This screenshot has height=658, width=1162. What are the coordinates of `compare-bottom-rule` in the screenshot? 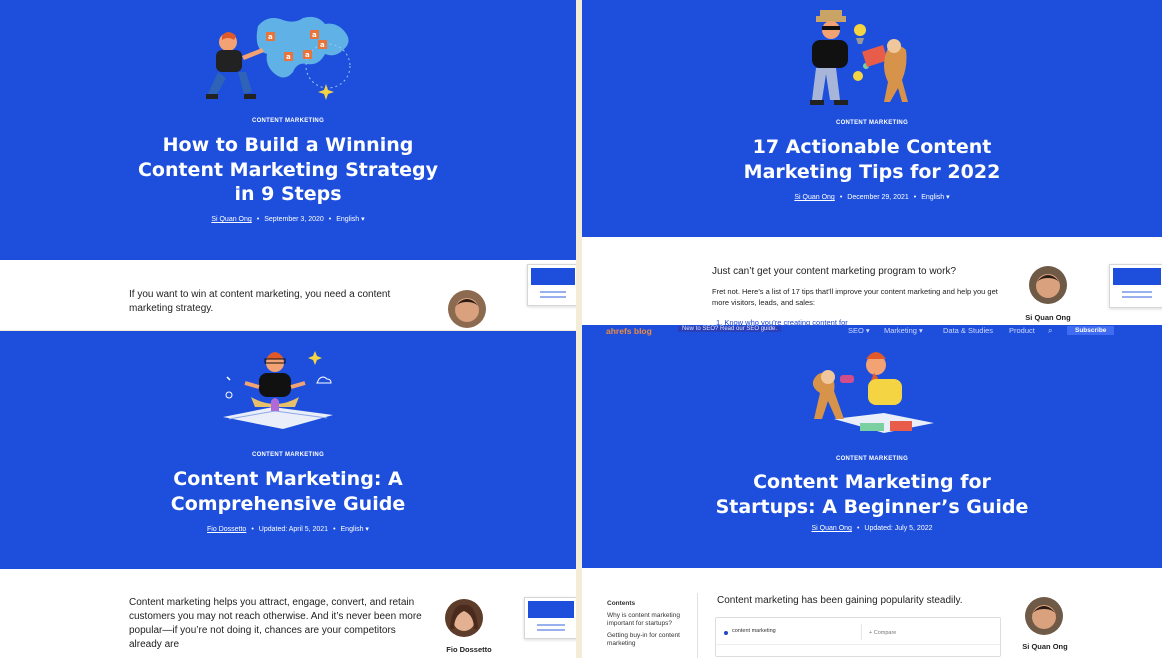 It's located at (858, 644).